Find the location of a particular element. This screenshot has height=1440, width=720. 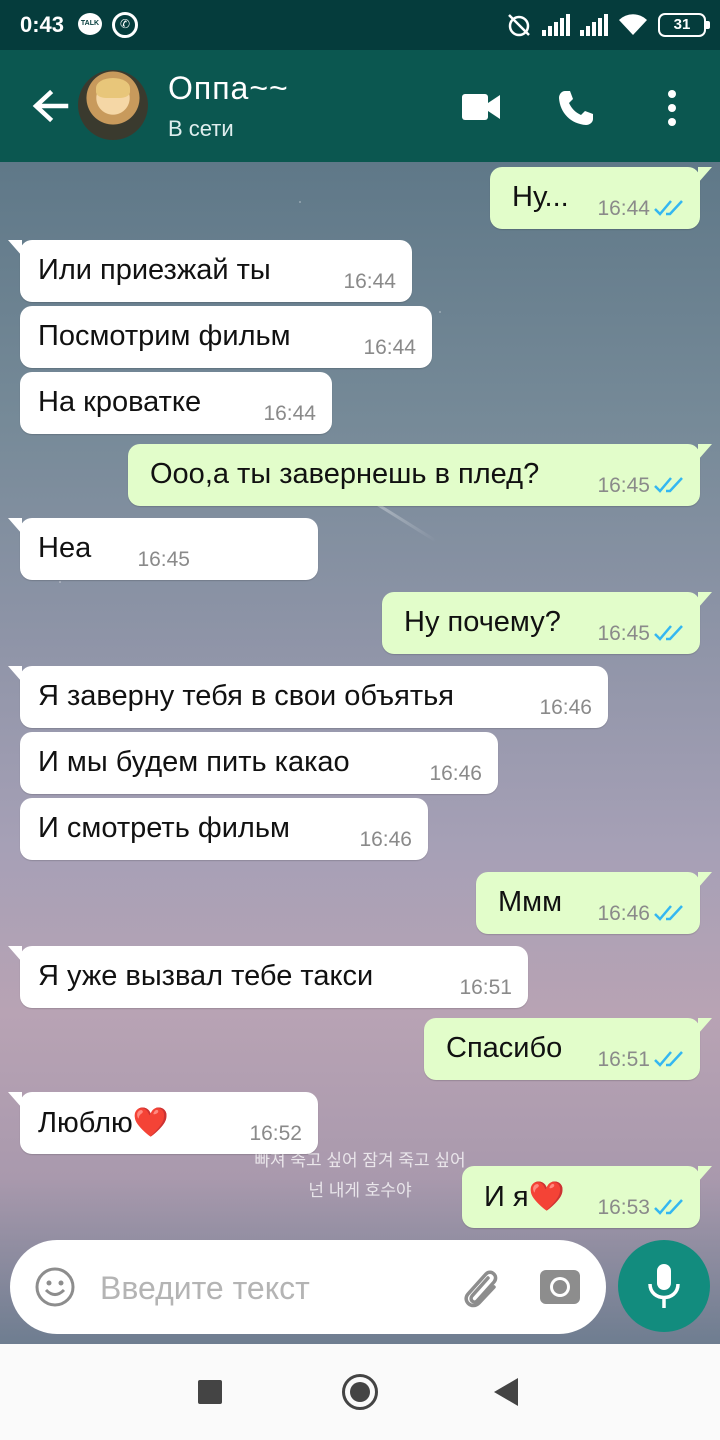

message-bubble-out: Ну... 16:44 is located at coordinates (601, 198).